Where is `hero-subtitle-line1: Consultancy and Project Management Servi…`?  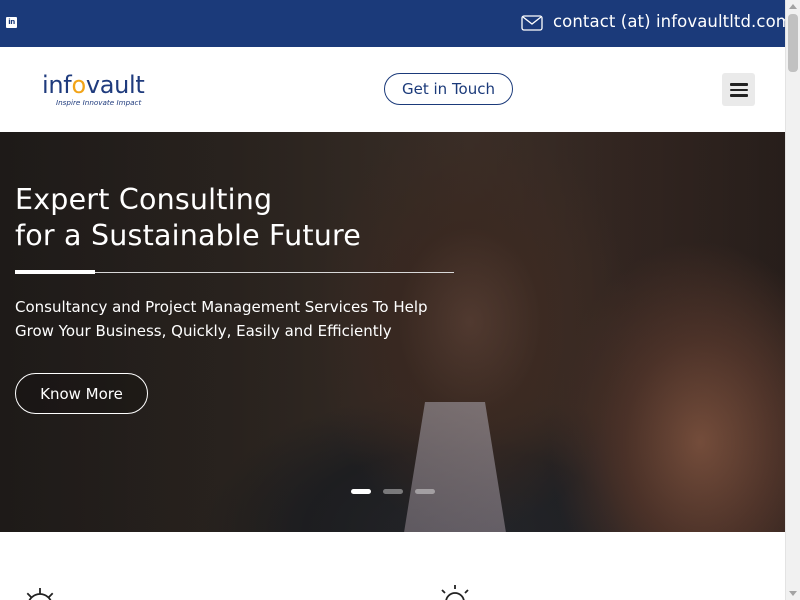 hero-subtitle-line1: Consultancy and Project Management Servi… is located at coordinates (221, 307).